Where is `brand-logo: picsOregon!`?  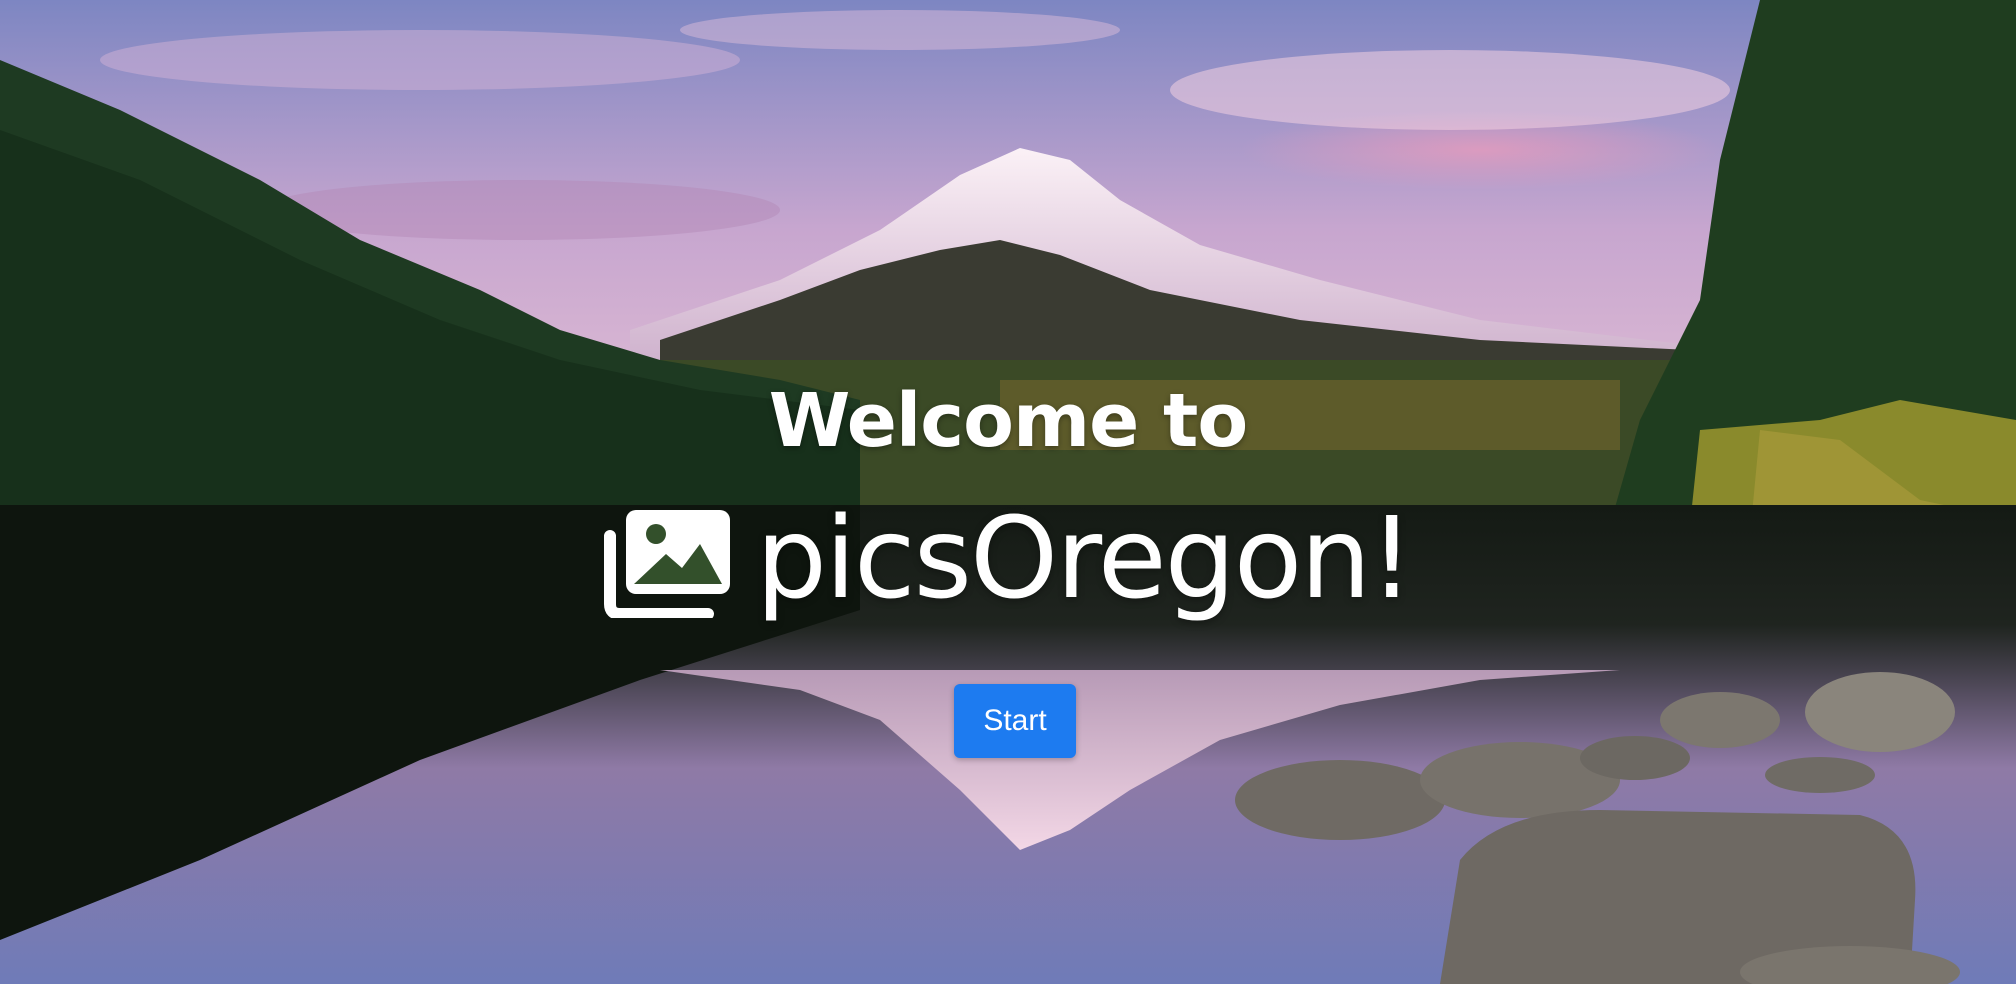 brand-logo: picsOregon! is located at coordinates (1008, 559).